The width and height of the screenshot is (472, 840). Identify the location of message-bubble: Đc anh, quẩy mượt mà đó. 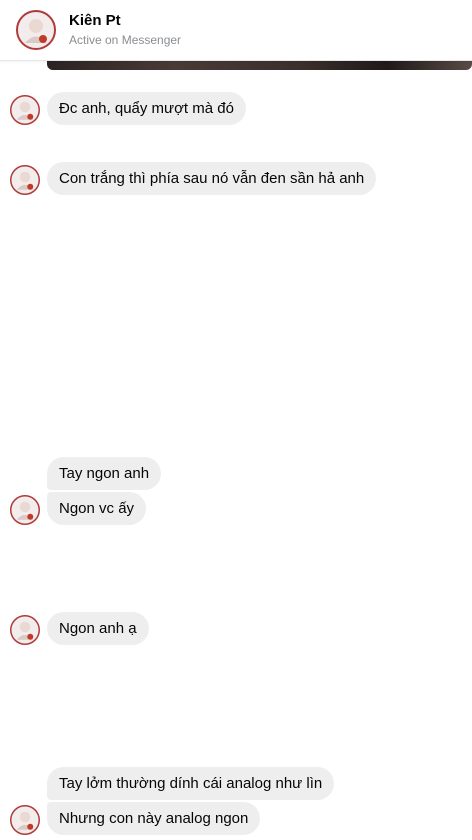
(146, 108).